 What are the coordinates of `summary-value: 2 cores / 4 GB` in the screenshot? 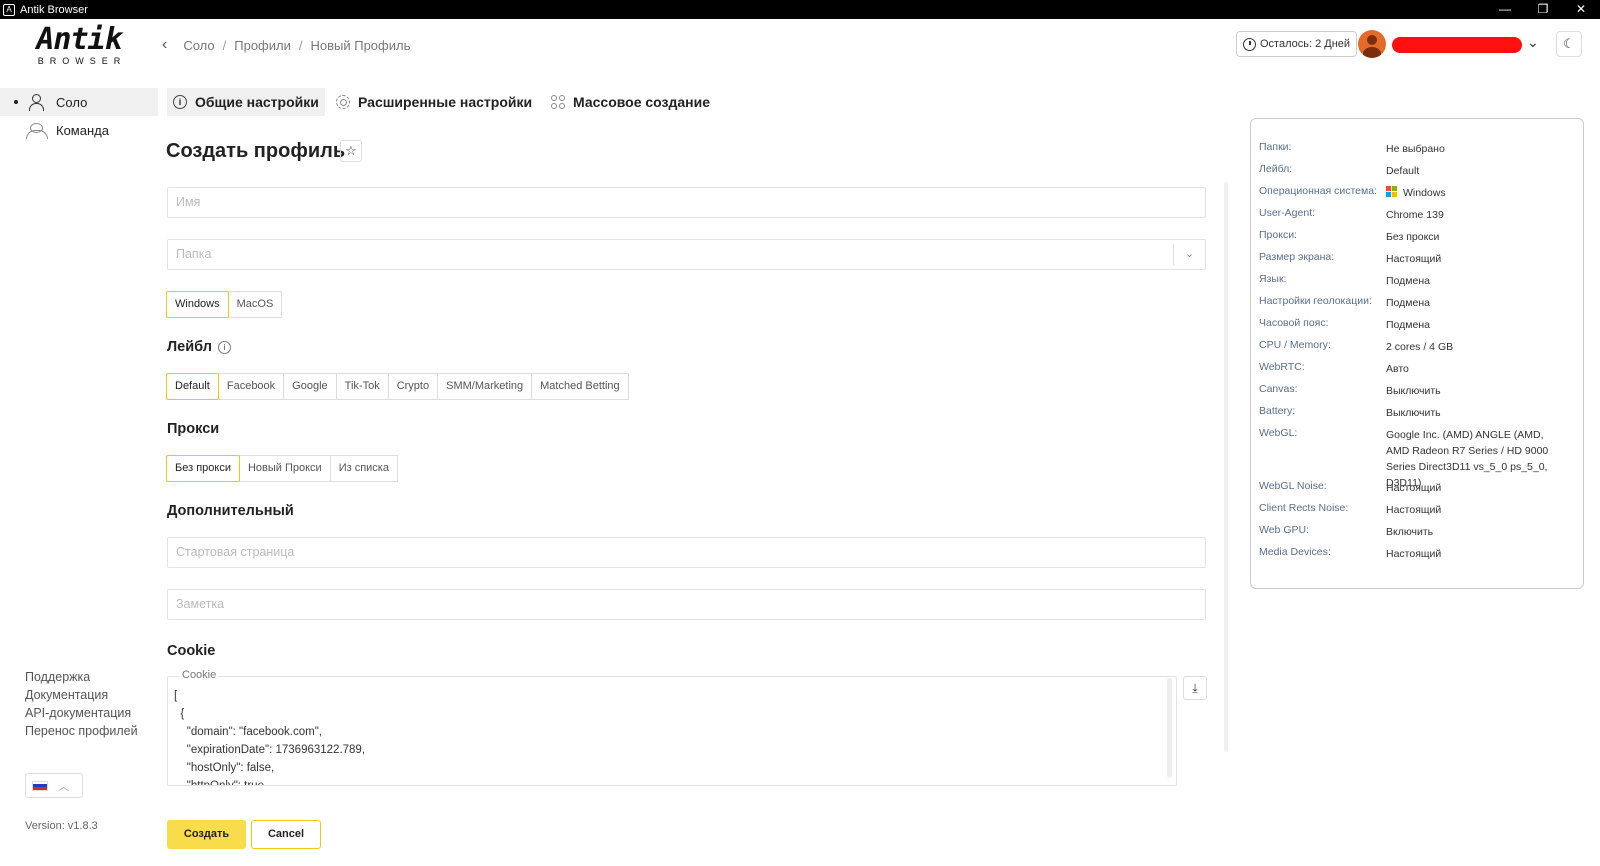 It's located at (1420, 347).